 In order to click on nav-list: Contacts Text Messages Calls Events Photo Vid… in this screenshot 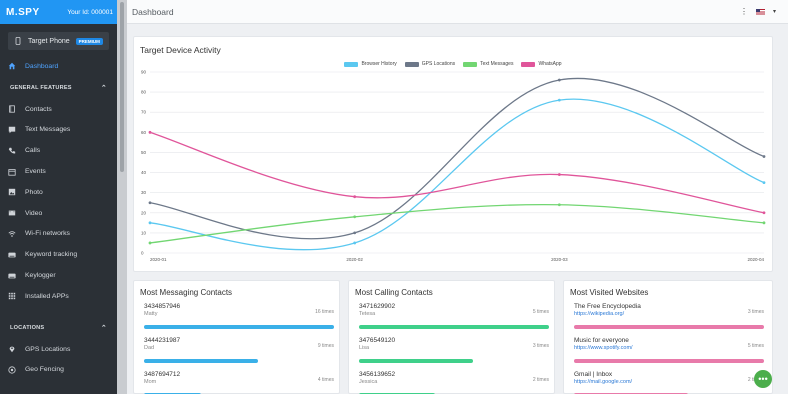, I will do `click(58, 203)`.